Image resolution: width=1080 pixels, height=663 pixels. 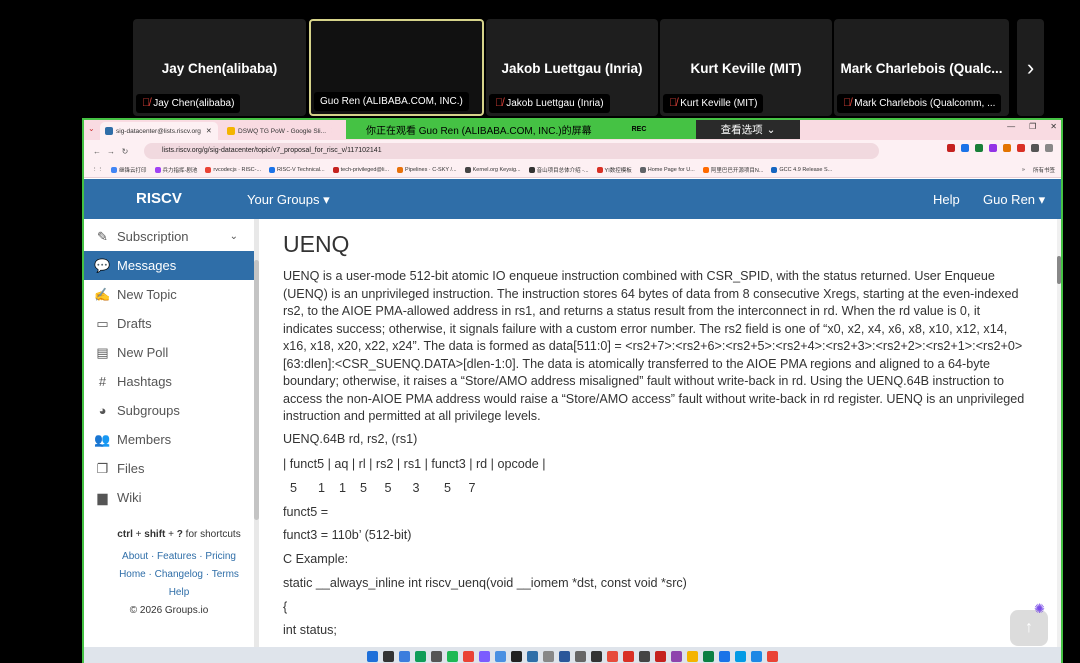 I want to click on sidebar-item-subgroups: ◕ Subgroups, so click(x=169, y=410).